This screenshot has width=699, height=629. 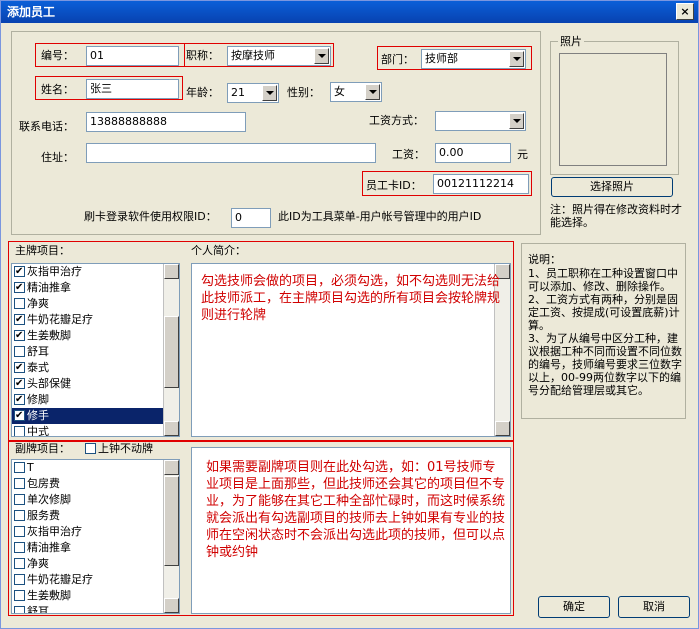 I want to click on pay-method-select, so click(x=480, y=121).